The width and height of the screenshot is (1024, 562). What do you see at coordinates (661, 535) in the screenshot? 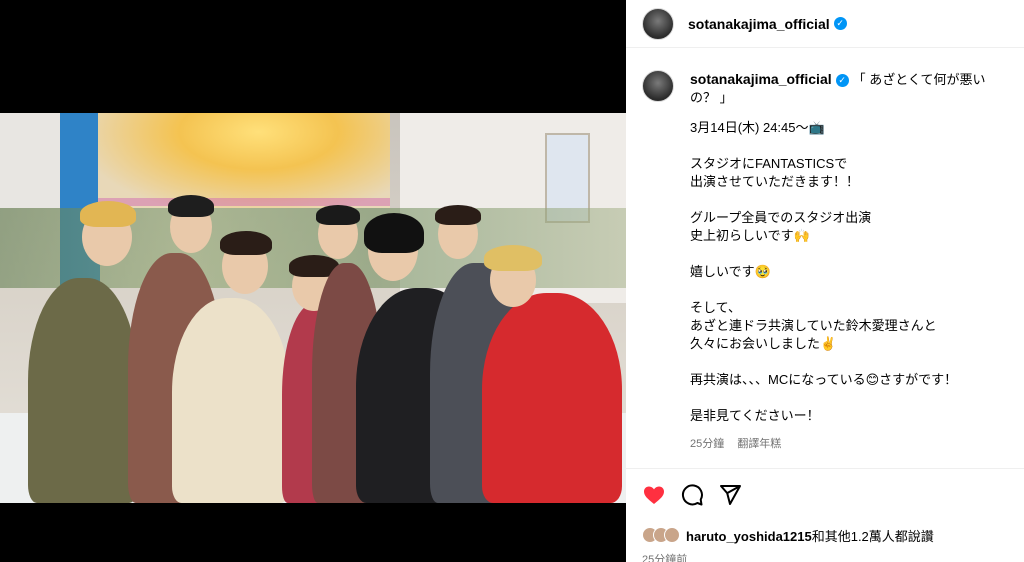
I see `liker-avatars` at bounding box center [661, 535].